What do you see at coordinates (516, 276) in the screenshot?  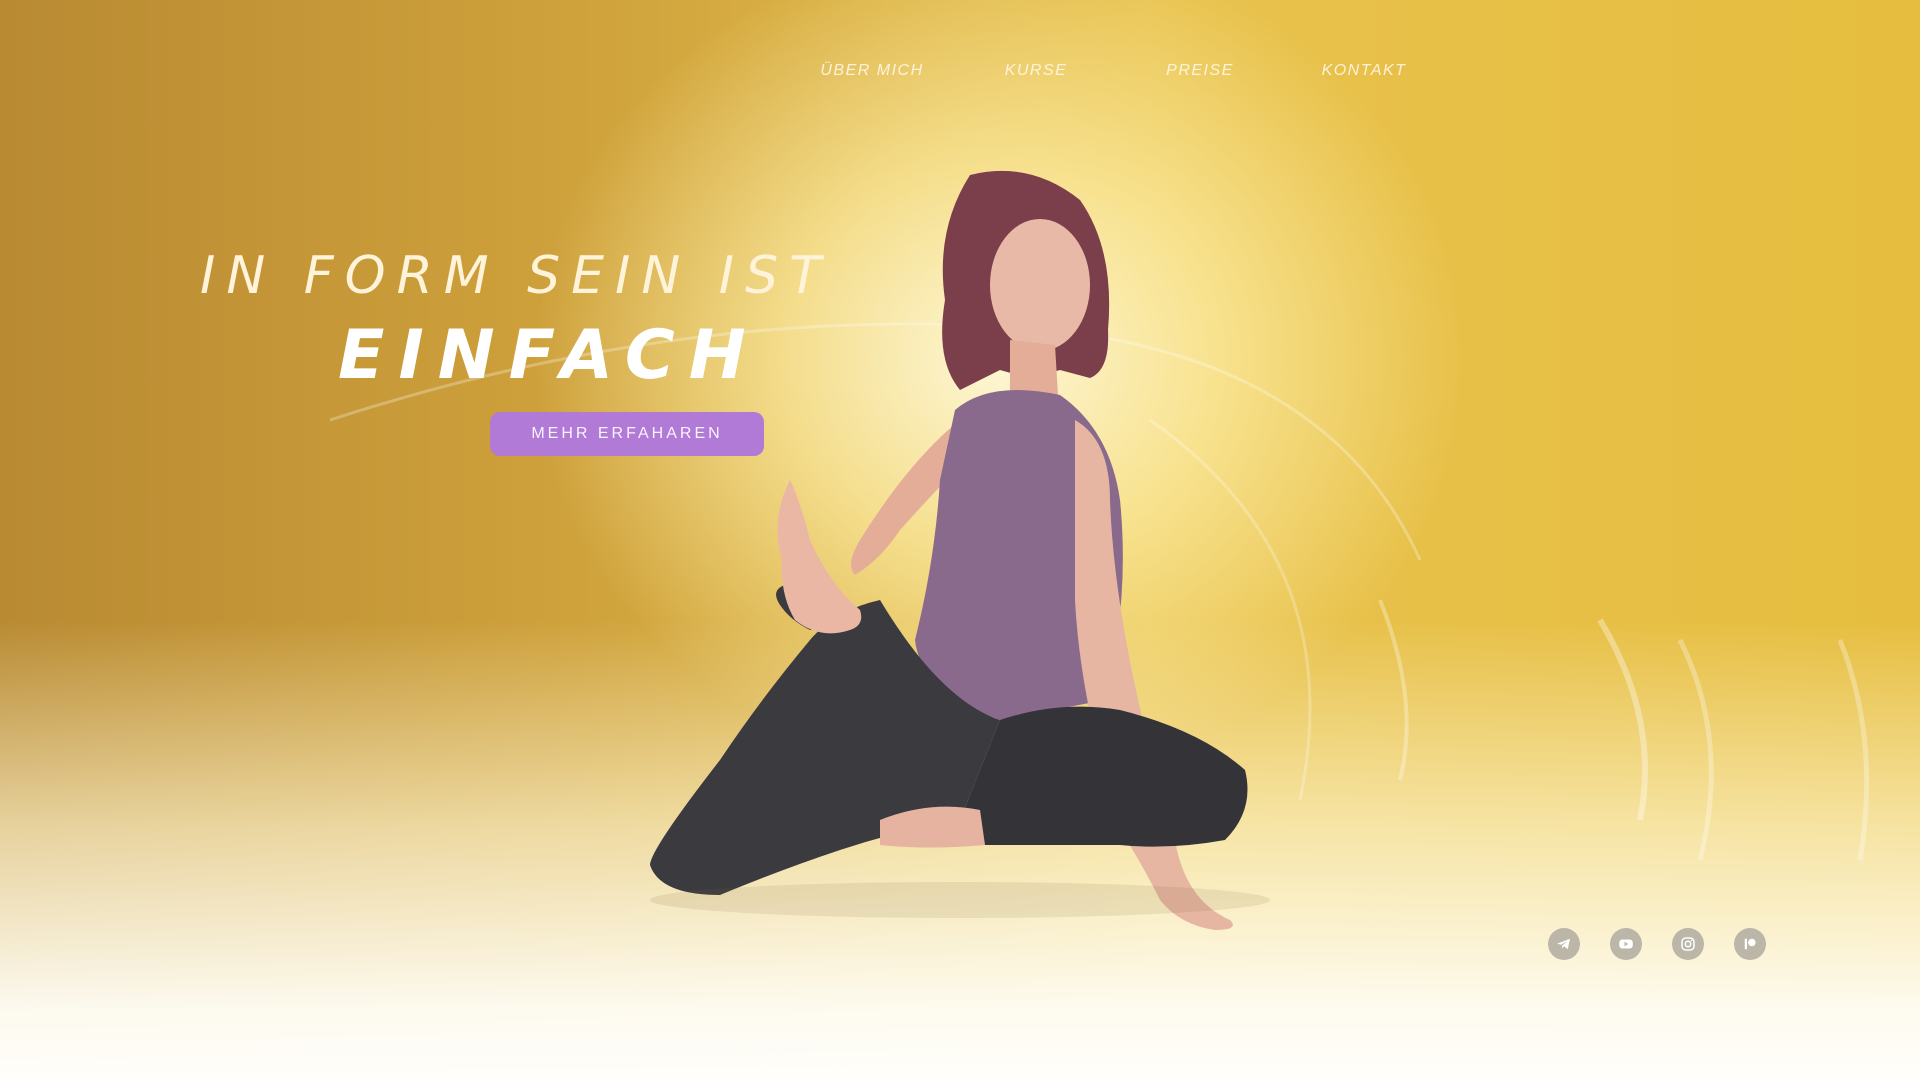 I see `hero-headline-line1: IN FORM SEIN IST` at bounding box center [516, 276].